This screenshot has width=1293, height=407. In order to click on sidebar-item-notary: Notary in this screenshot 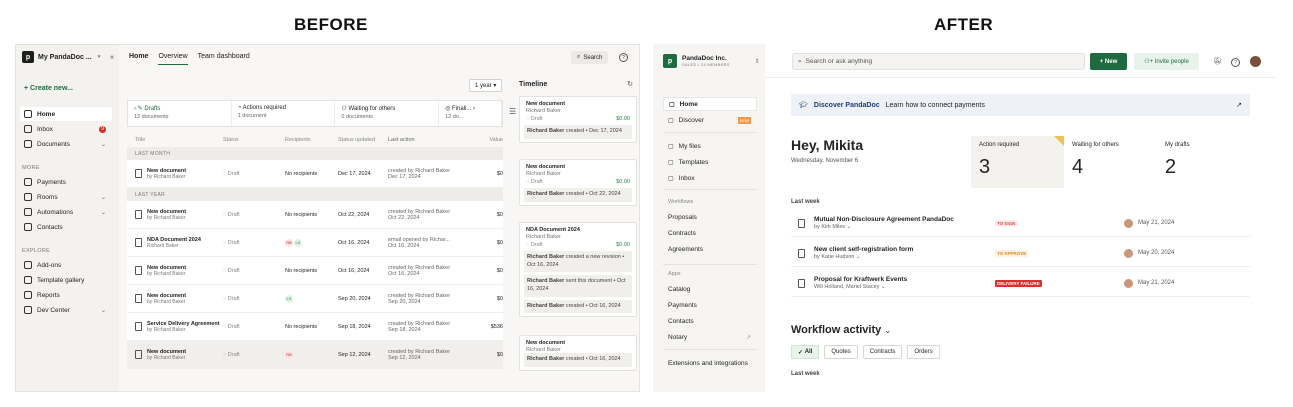, I will do `click(677, 337)`.